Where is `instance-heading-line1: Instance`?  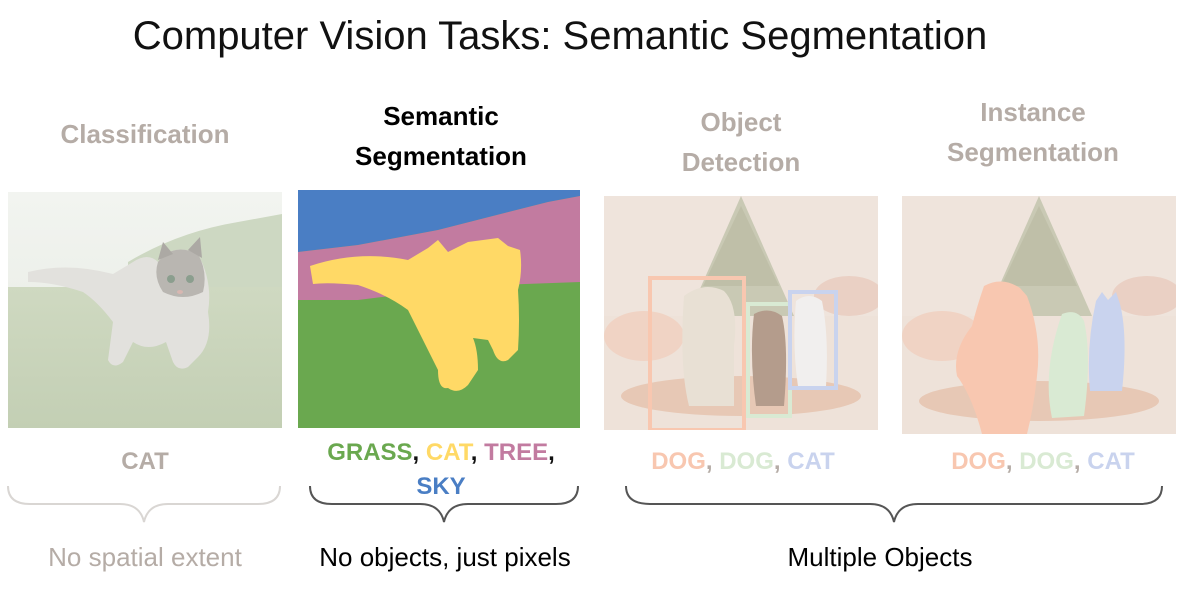
instance-heading-line1: Instance is located at coordinates (1033, 112).